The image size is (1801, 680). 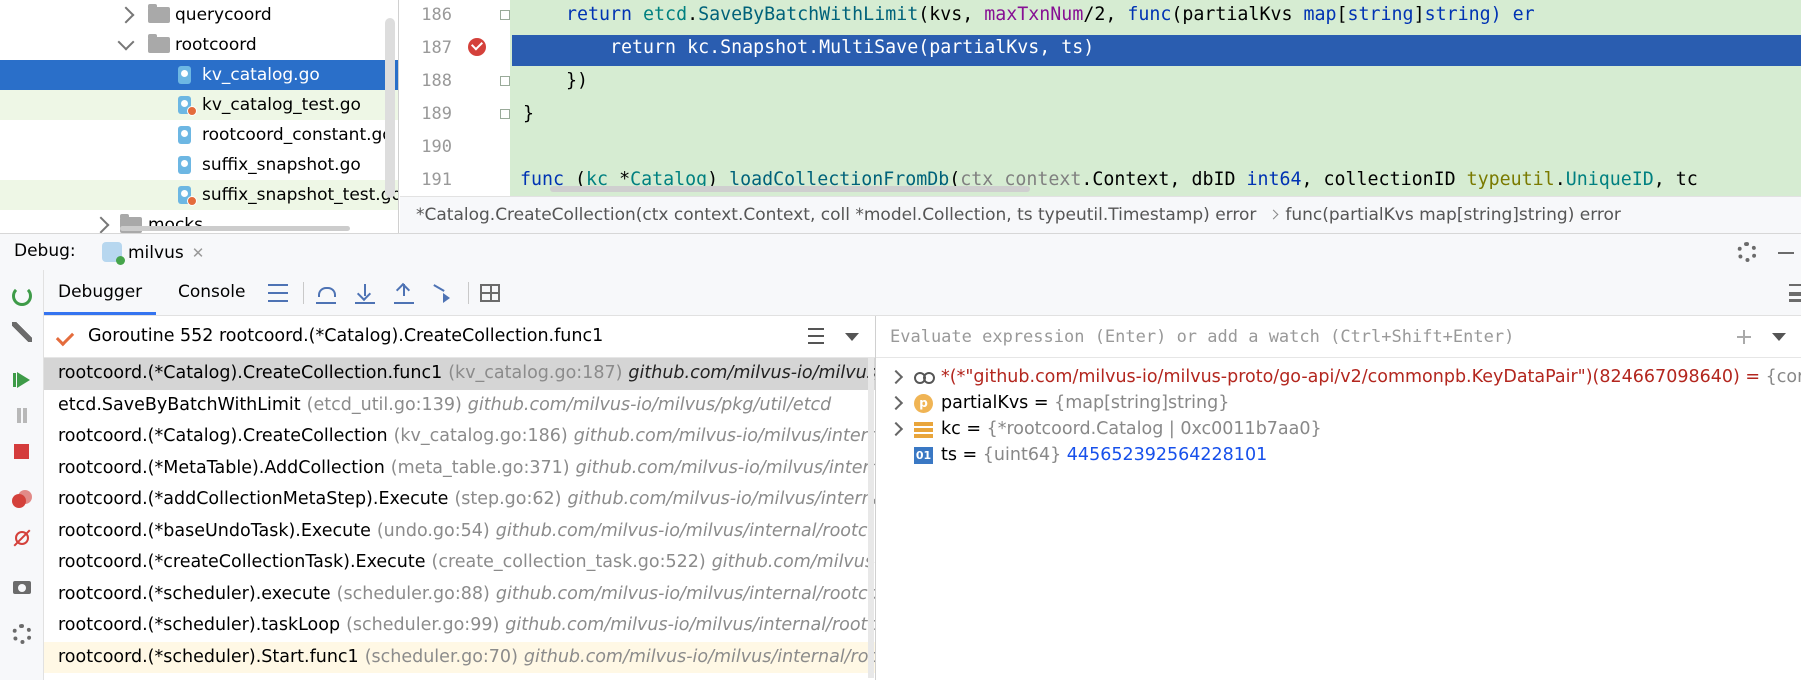 What do you see at coordinates (477, 47) in the screenshot?
I see `breakpoint-icon` at bounding box center [477, 47].